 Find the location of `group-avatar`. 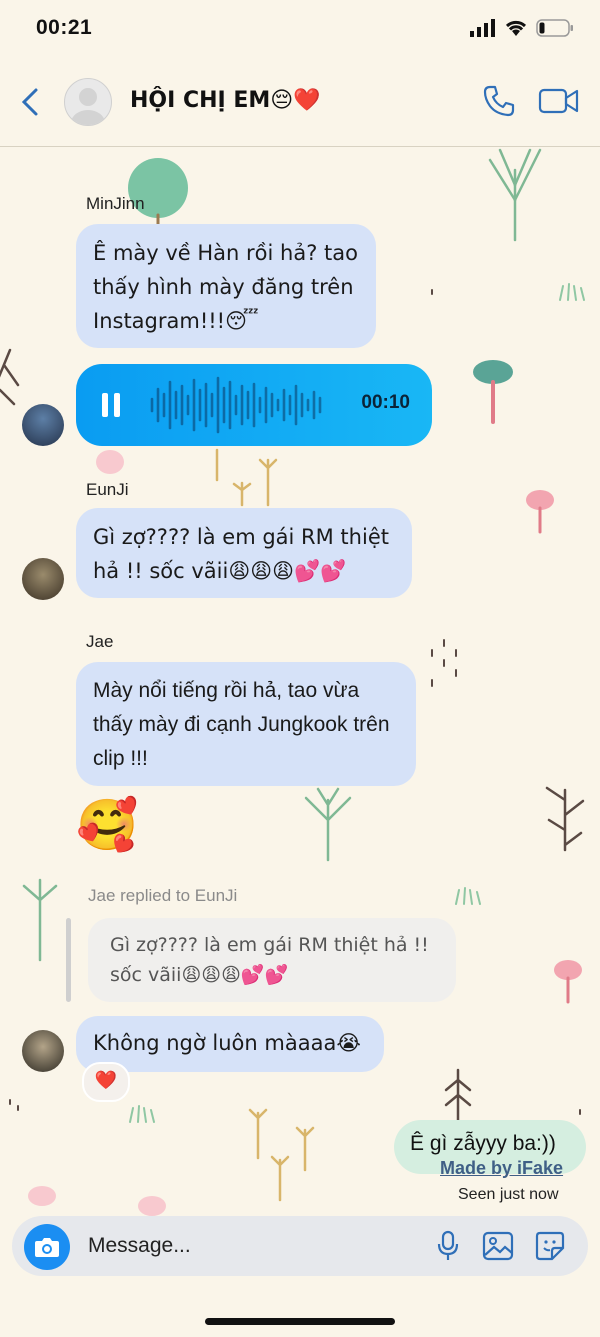

group-avatar is located at coordinates (88, 102).